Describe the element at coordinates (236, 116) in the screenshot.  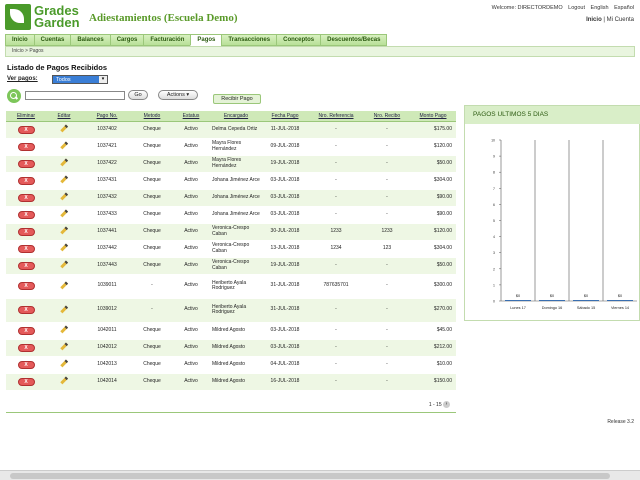
I see `column-header: Encargado` at that location.